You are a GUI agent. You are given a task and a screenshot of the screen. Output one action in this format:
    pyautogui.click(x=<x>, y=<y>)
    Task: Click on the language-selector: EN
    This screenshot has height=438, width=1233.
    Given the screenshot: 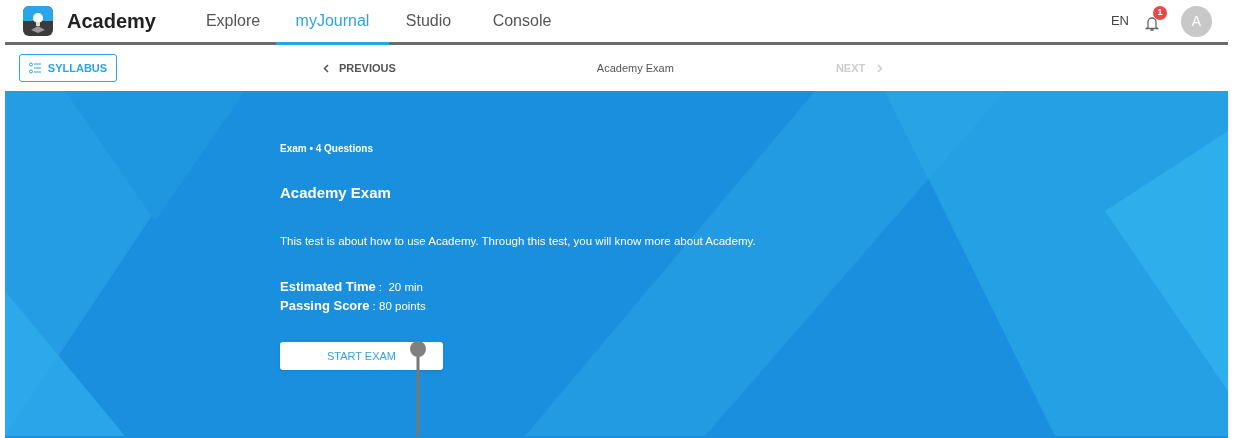 What is the action you would take?
    pyautogui.click(x=1119, y=21)
    